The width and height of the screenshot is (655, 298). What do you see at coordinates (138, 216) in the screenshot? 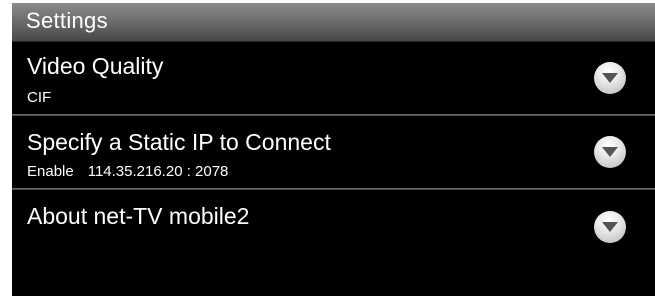
I see `setting-title: About net-TV mobile2` at bounding box center [138, 216].